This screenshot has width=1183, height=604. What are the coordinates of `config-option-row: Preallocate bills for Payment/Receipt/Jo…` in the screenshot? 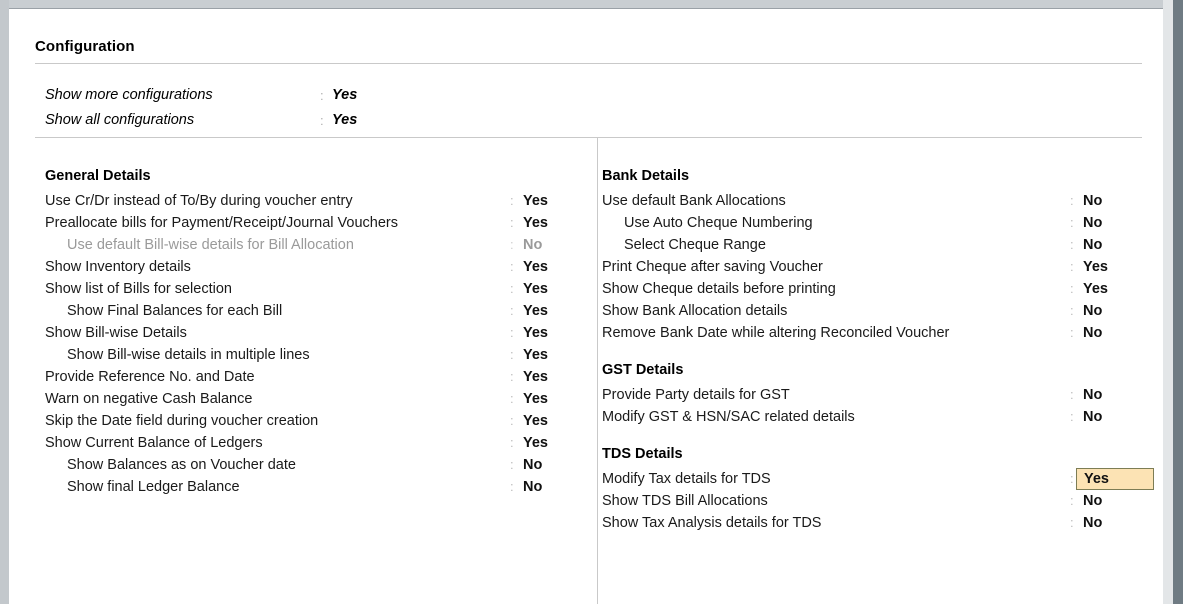 It's located at (307, 223).